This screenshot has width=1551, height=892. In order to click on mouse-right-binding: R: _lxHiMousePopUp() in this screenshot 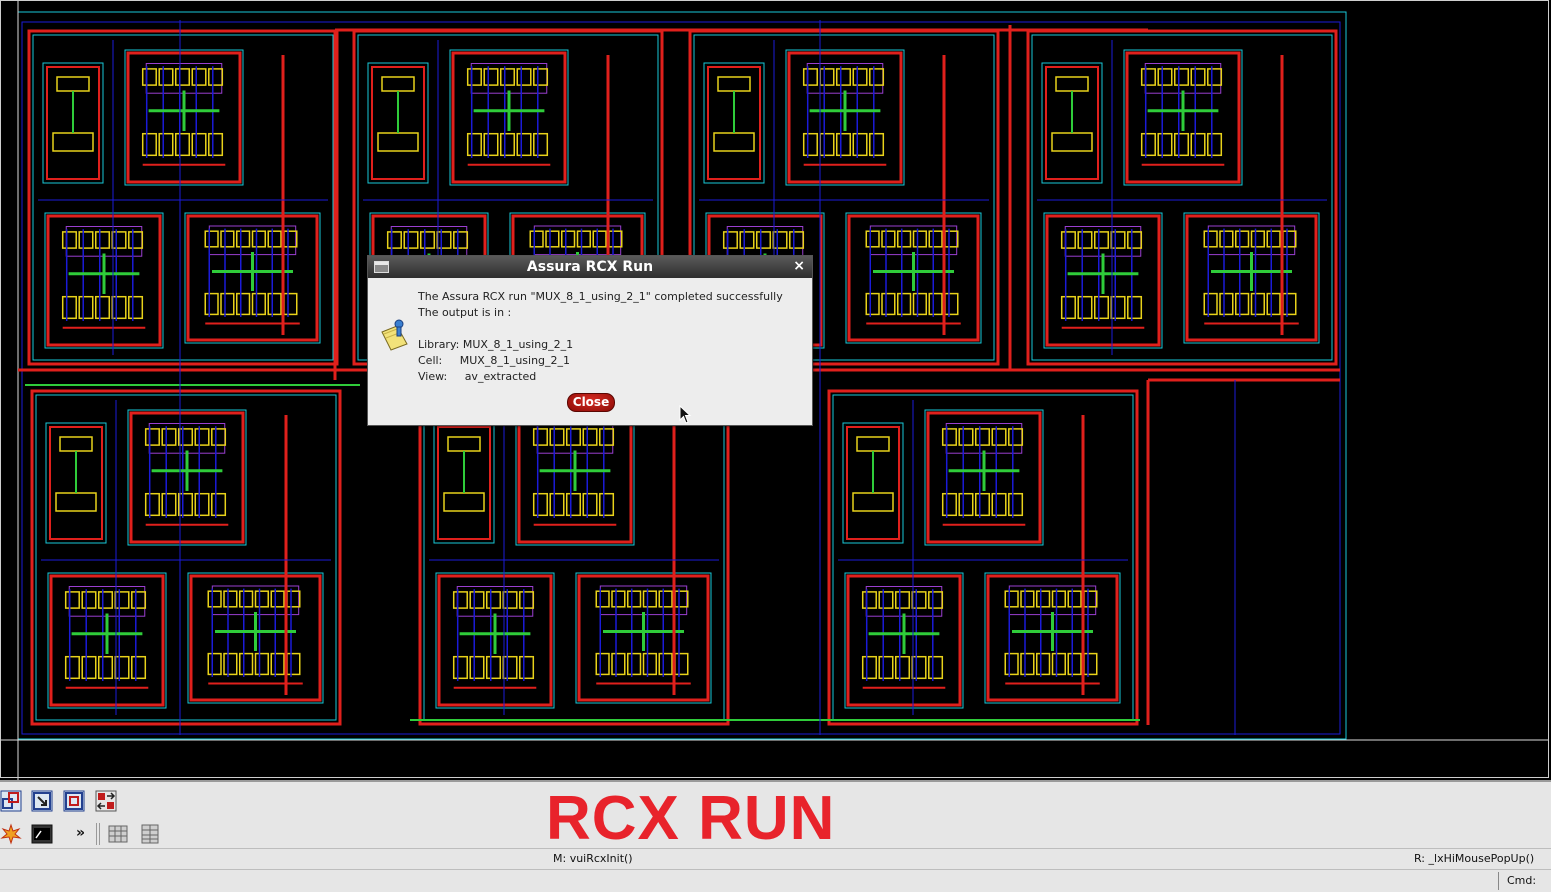, I will do `click(1474, 858)`.